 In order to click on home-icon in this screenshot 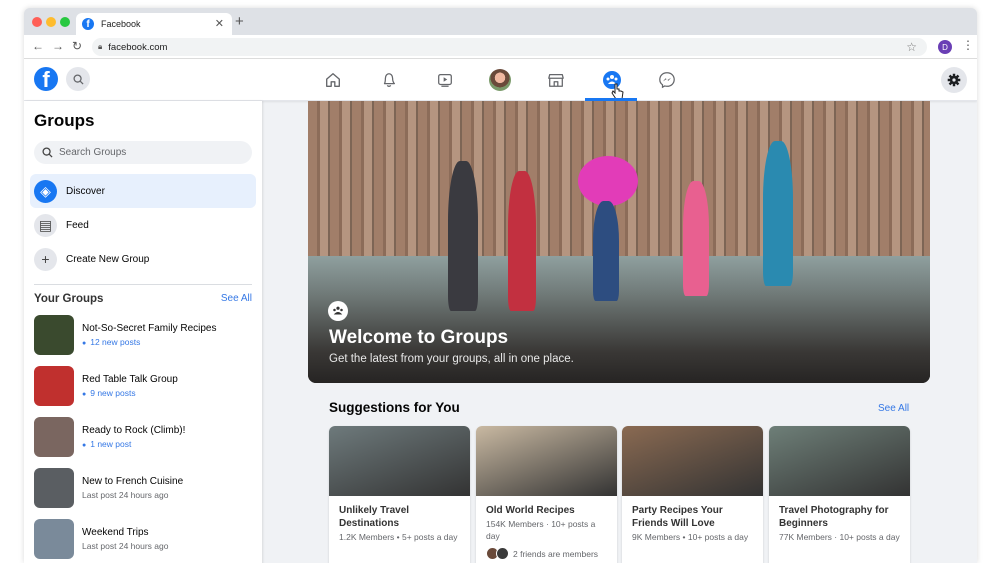, I will do `click(333, 80)`.